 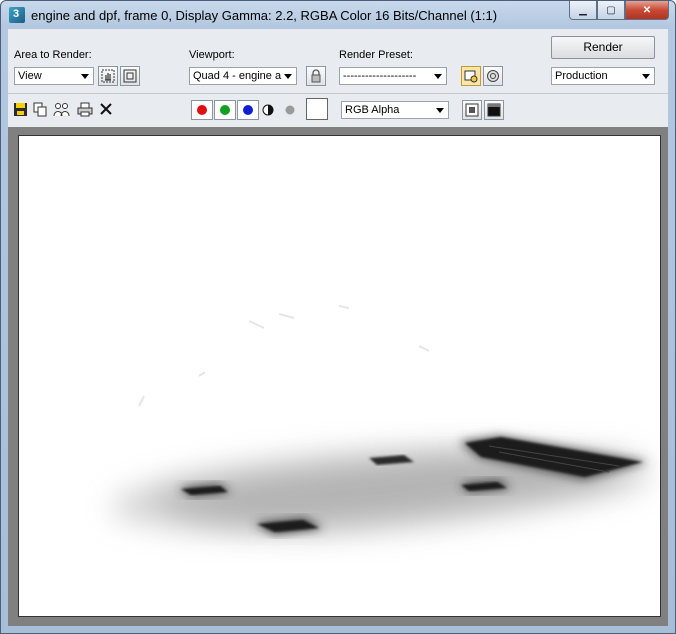 I want to click on caption-buttons: ▁ ▢ ✕, so click(x=619, y=10).